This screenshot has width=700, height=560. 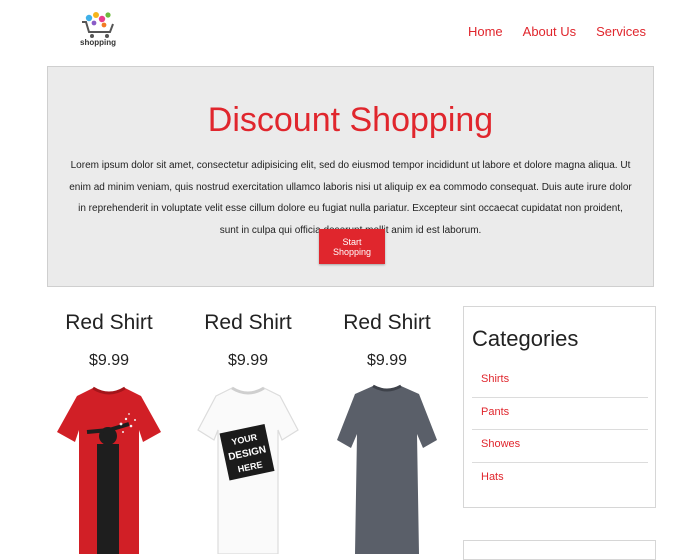 What do you see at coordinates (560, 446) in the screenshot?
I see `category-item-showes: Showes` at bounding box center [560, 446].